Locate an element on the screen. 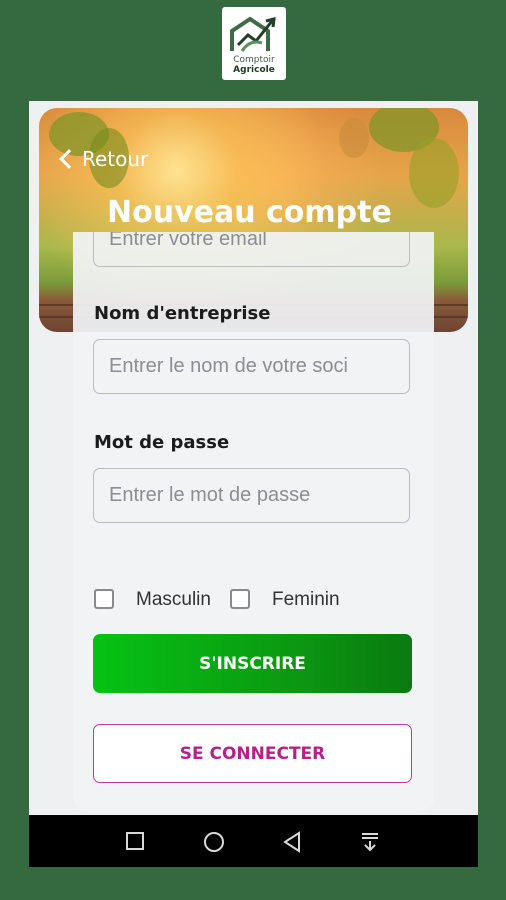 The image size is (506, 900). back-label: Retour is located at coordinates (115, 159).